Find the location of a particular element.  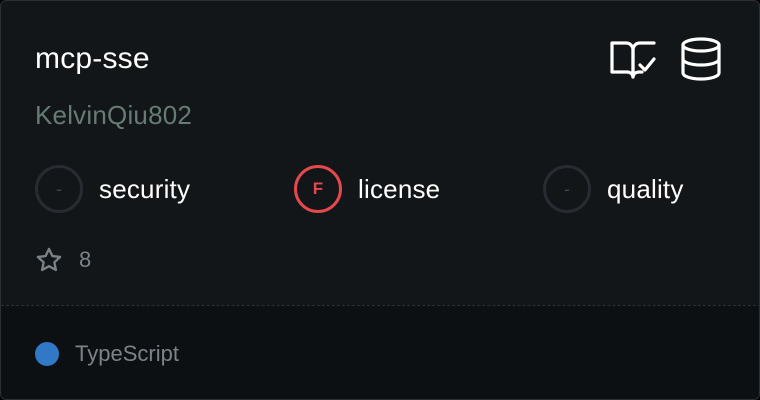

quality-badge: - is located at coordinates (567, 189).